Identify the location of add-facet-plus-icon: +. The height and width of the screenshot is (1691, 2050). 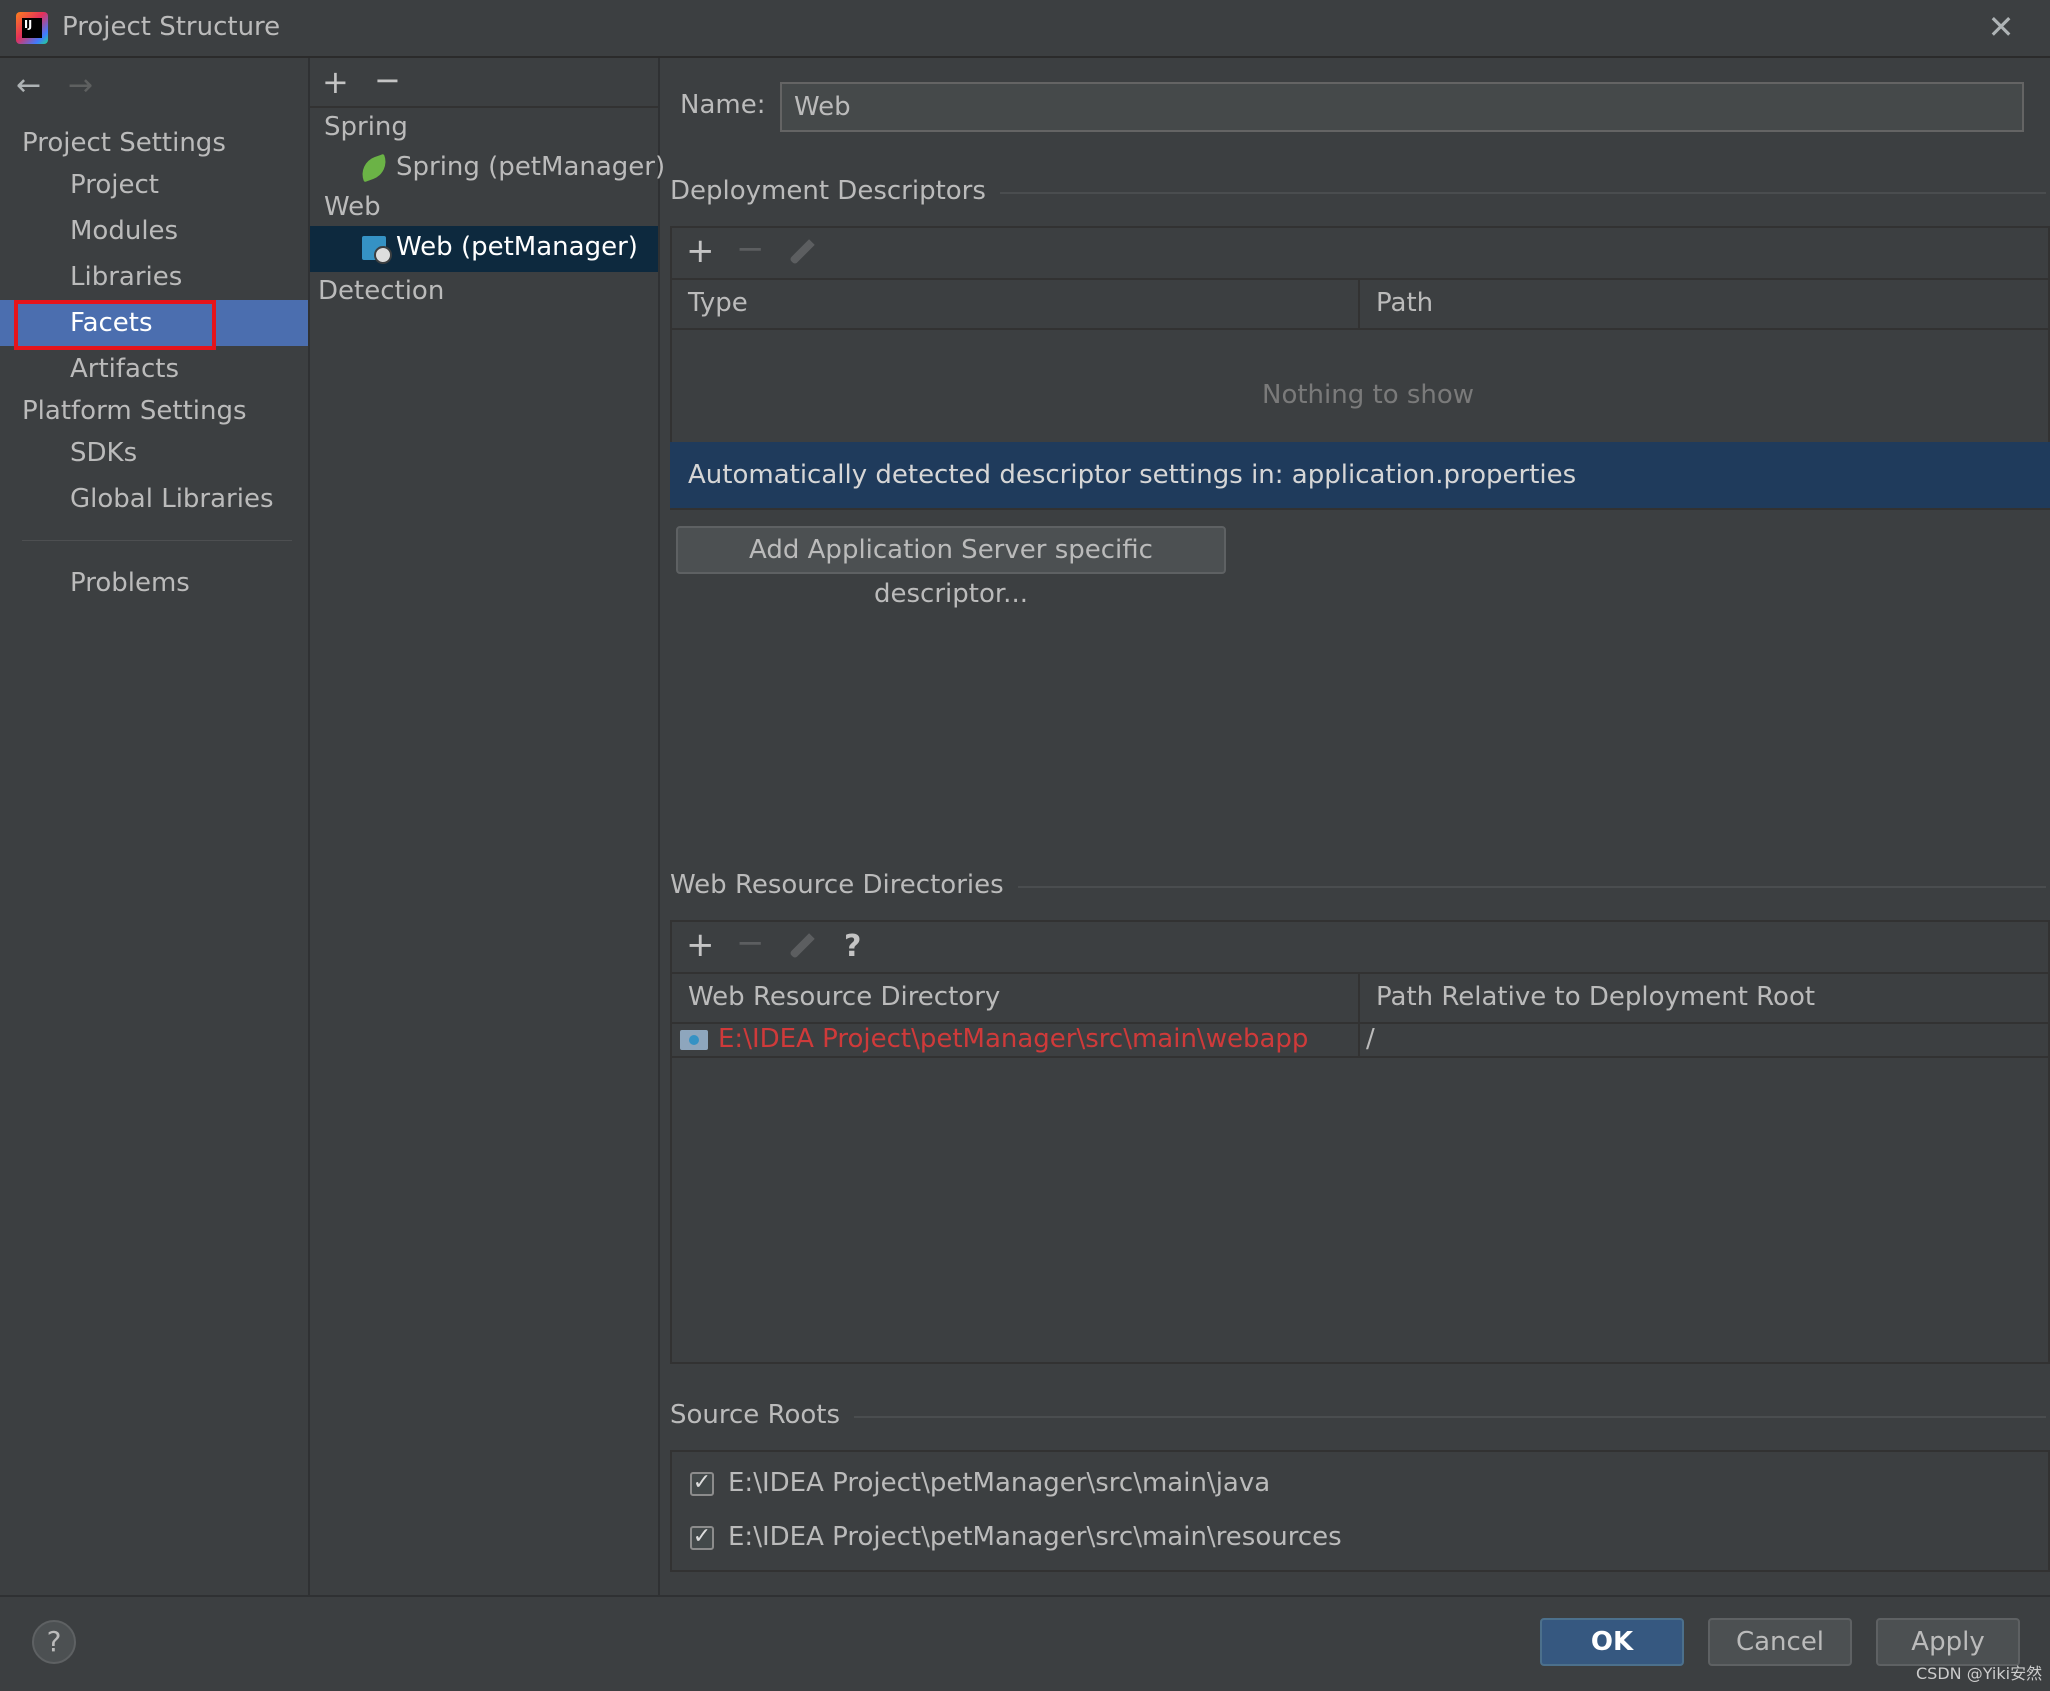
(335, 82).